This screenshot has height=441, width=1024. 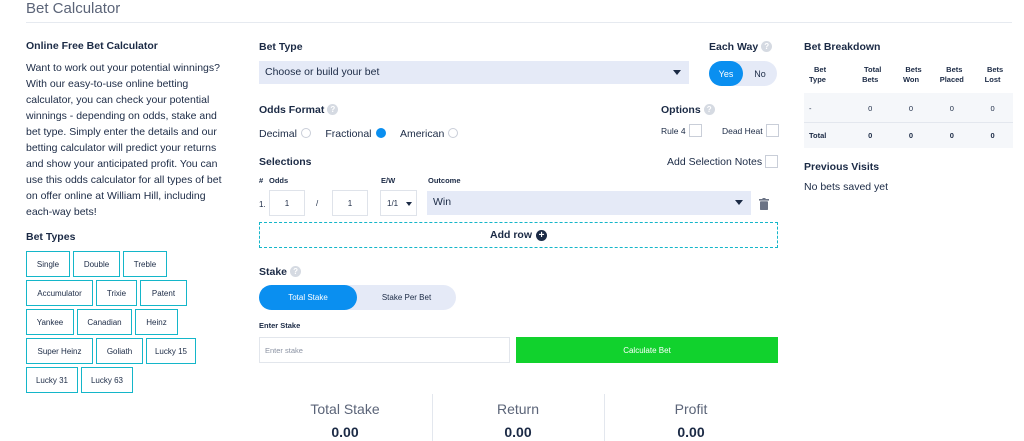 What do you see at coordinates (818, 74) in the screenshot?
I see `breakdown-header-cell: Bet Type` at bounding box center [818, 74].